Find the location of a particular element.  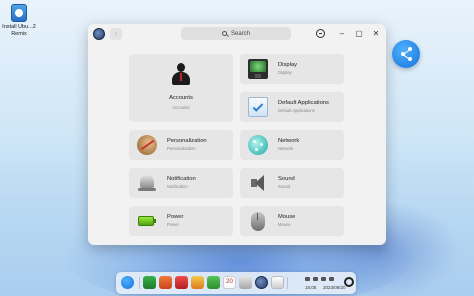

tile-subtitle: Display is located at coordinates (285, 72).